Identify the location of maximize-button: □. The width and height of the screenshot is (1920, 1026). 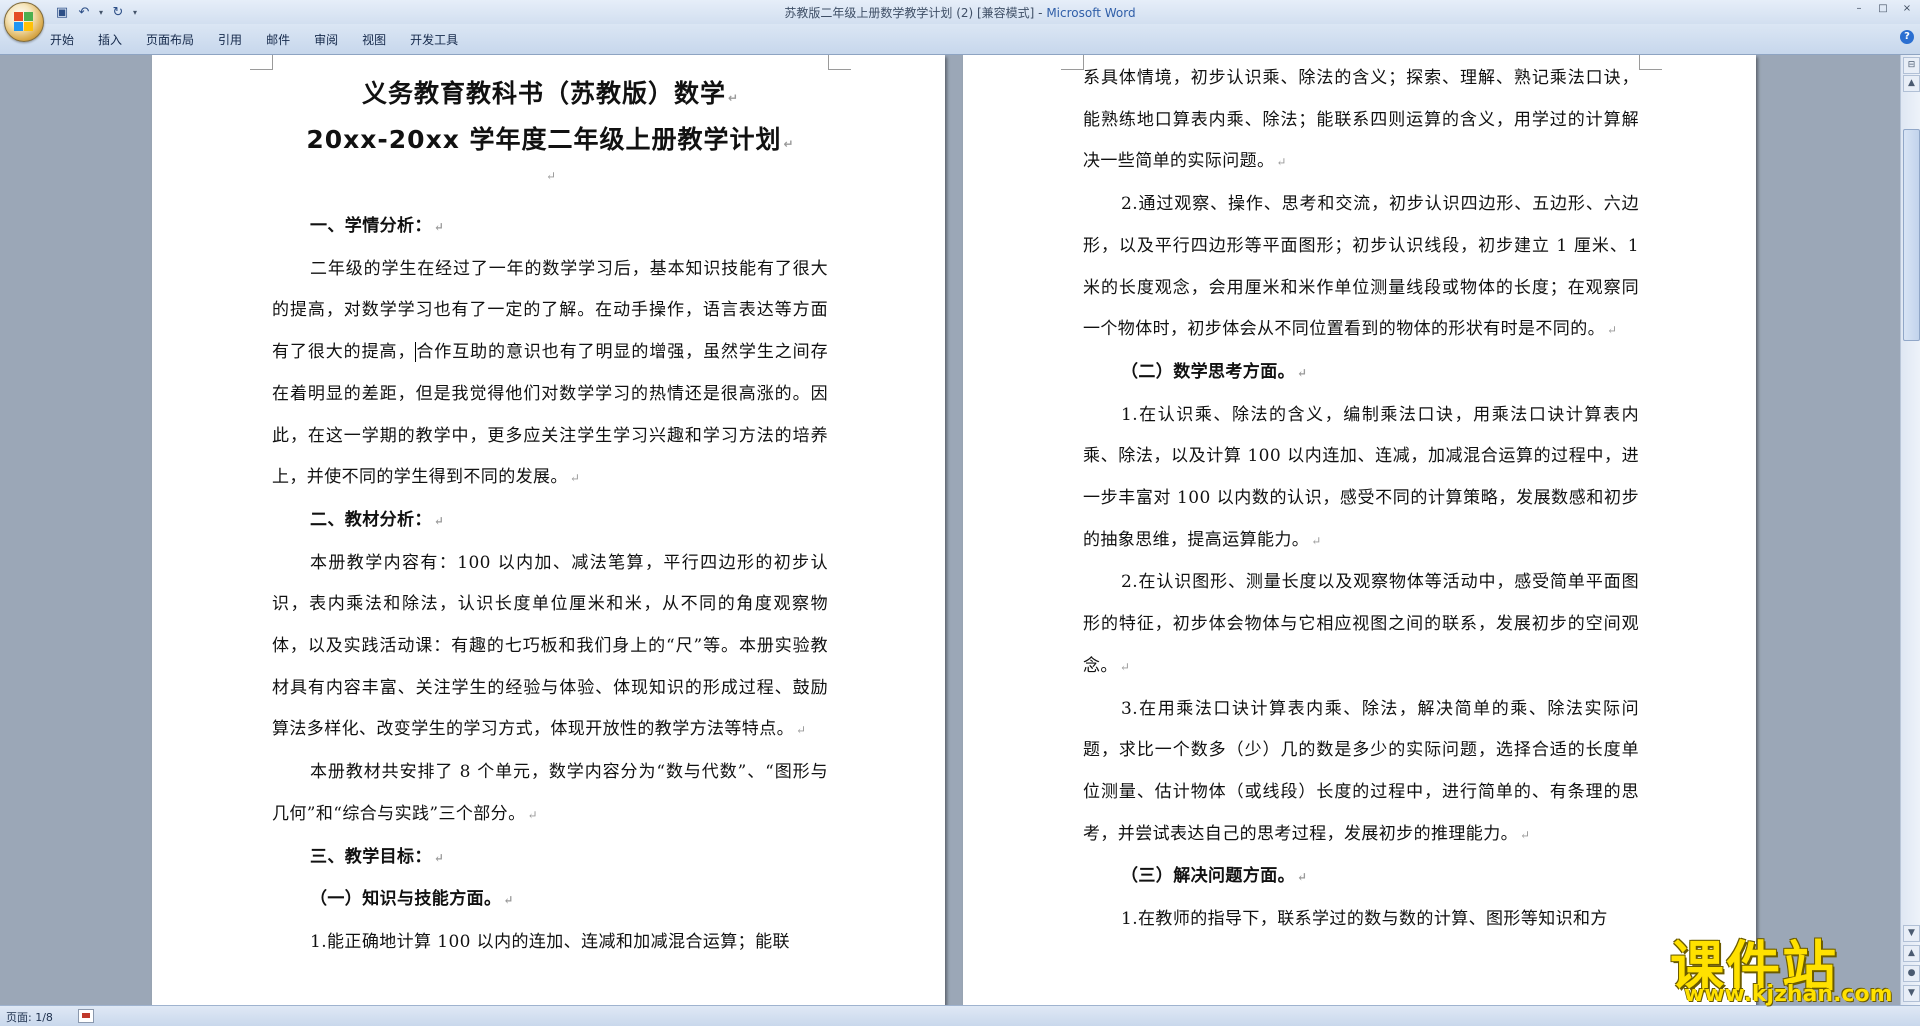
(1883, 9).